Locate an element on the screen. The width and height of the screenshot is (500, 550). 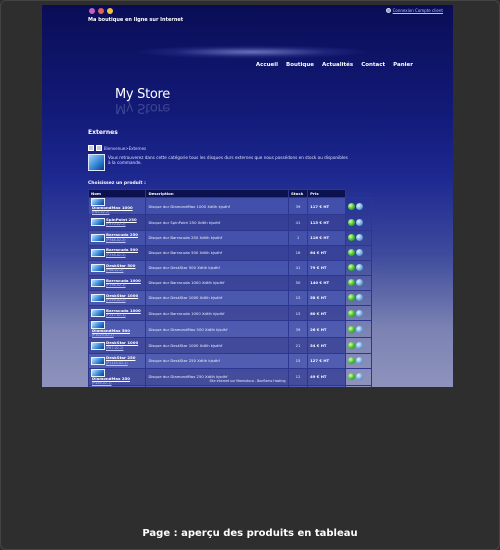
product-cell: Barracuda 1000 (P247-02-1) is located at coordinates (117, 313).